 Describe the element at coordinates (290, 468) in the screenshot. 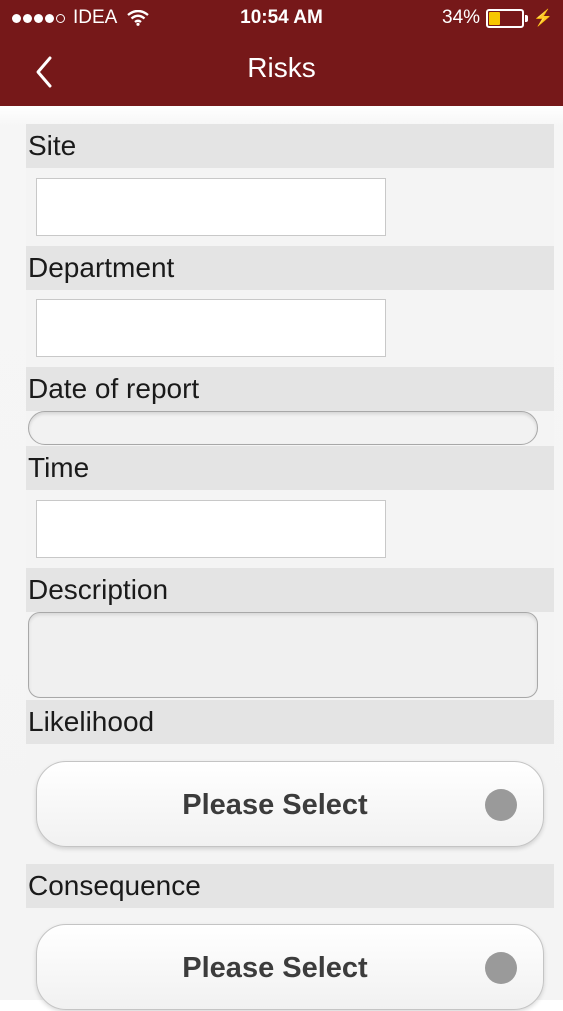

I see `time-label: Time` at that location.